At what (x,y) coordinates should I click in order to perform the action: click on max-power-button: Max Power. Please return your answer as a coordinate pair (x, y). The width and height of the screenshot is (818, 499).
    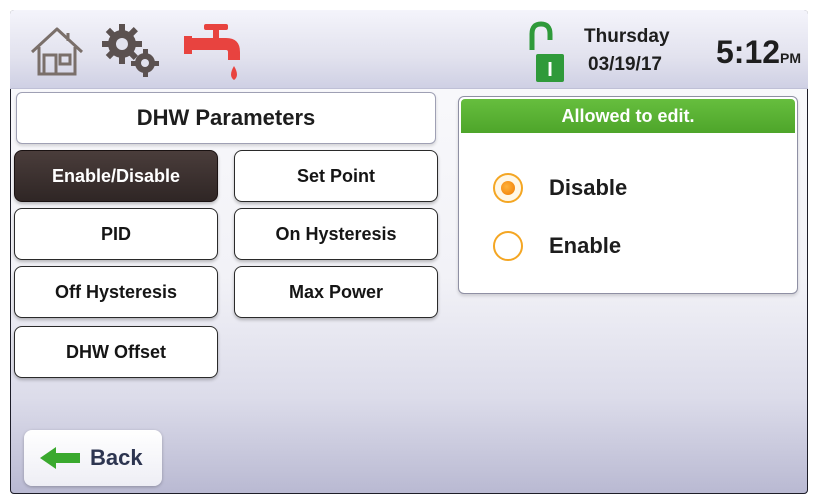
    Looking at the image, I should click on (336, 292).